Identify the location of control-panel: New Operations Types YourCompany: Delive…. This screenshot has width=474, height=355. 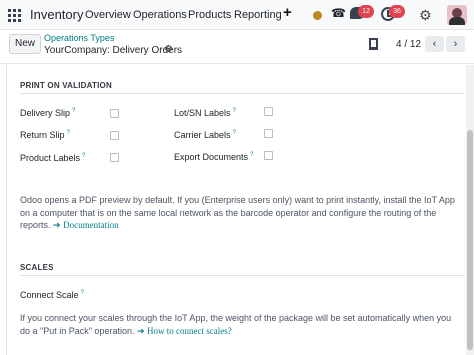
(237, 47).